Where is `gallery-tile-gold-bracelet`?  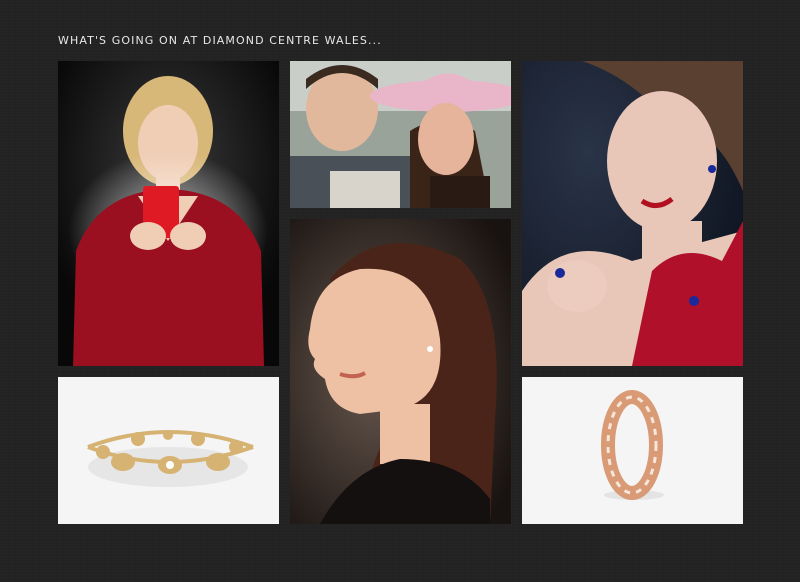 gallery-tile-gold-bracelet is located at coordinates (168, 450).